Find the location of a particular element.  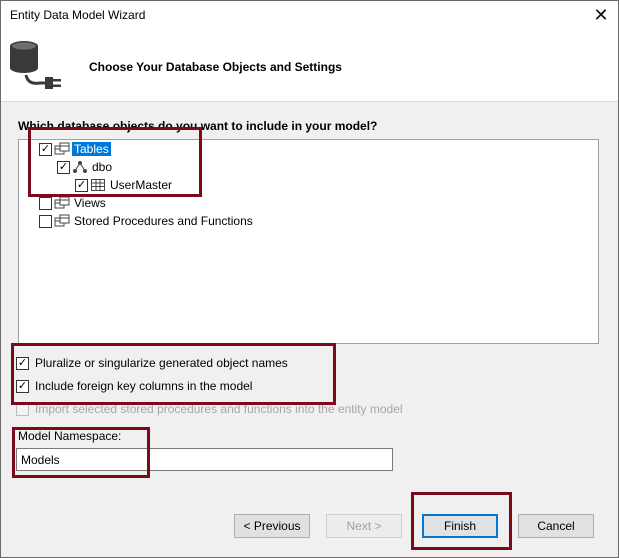

tables-checkbox: ✓ is located at coordinates (45, 149).